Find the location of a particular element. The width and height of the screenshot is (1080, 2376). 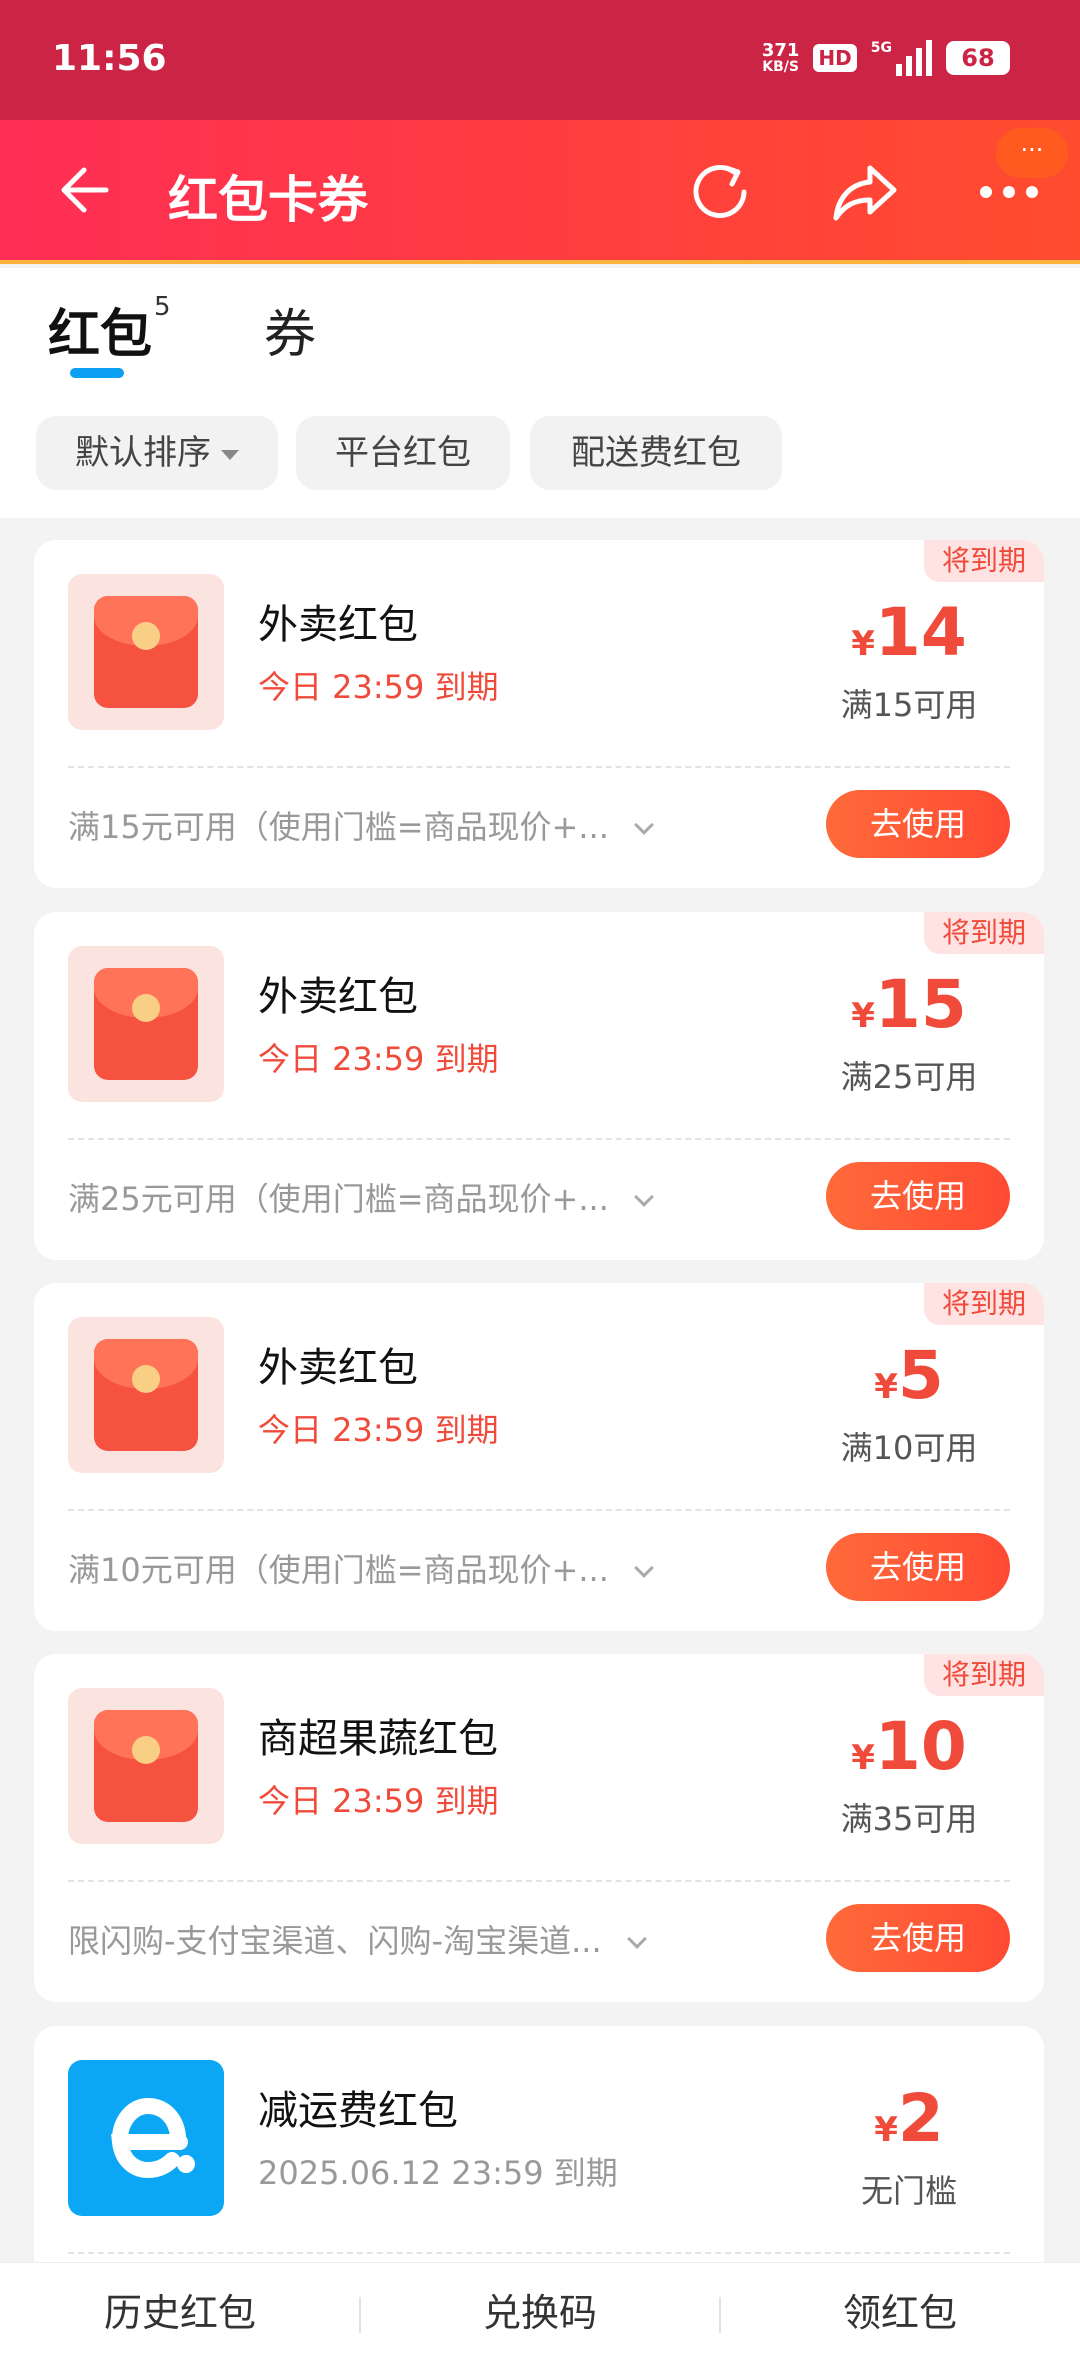

status-time: 11:56 is located at coordinates (109, 58).